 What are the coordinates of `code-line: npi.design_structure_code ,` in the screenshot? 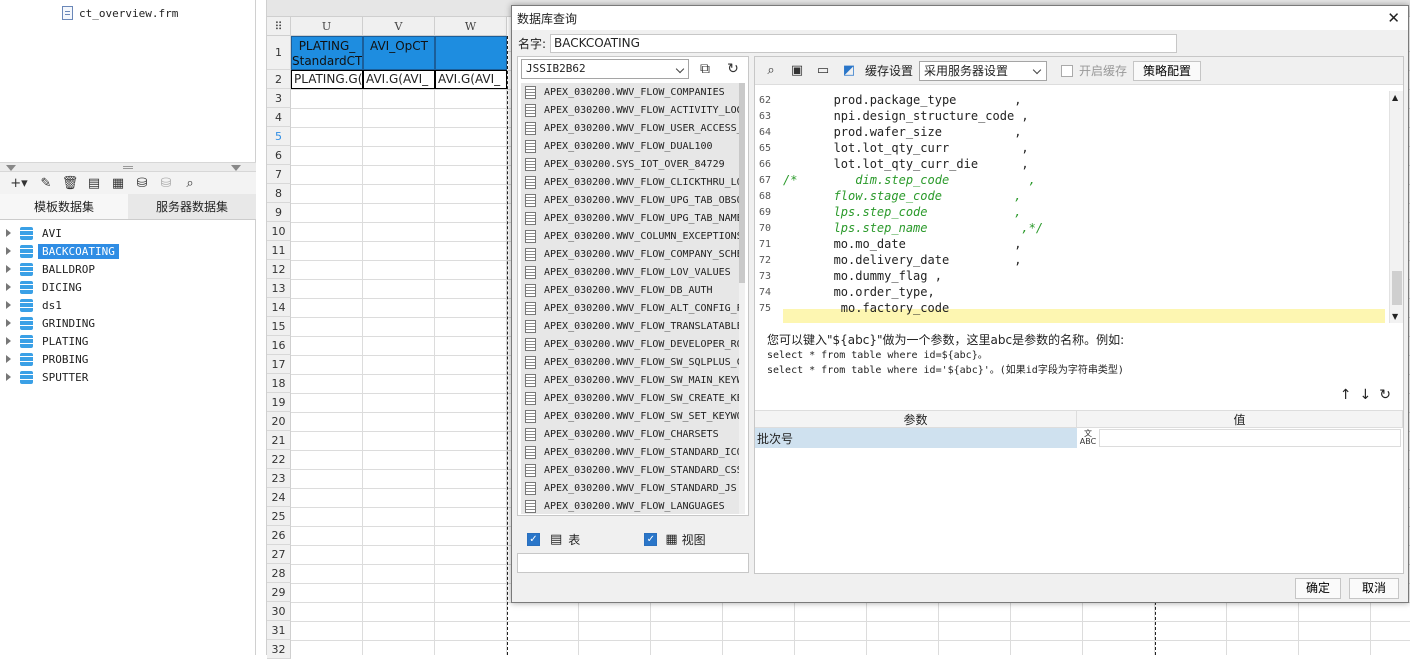 It's located at (906, 116).